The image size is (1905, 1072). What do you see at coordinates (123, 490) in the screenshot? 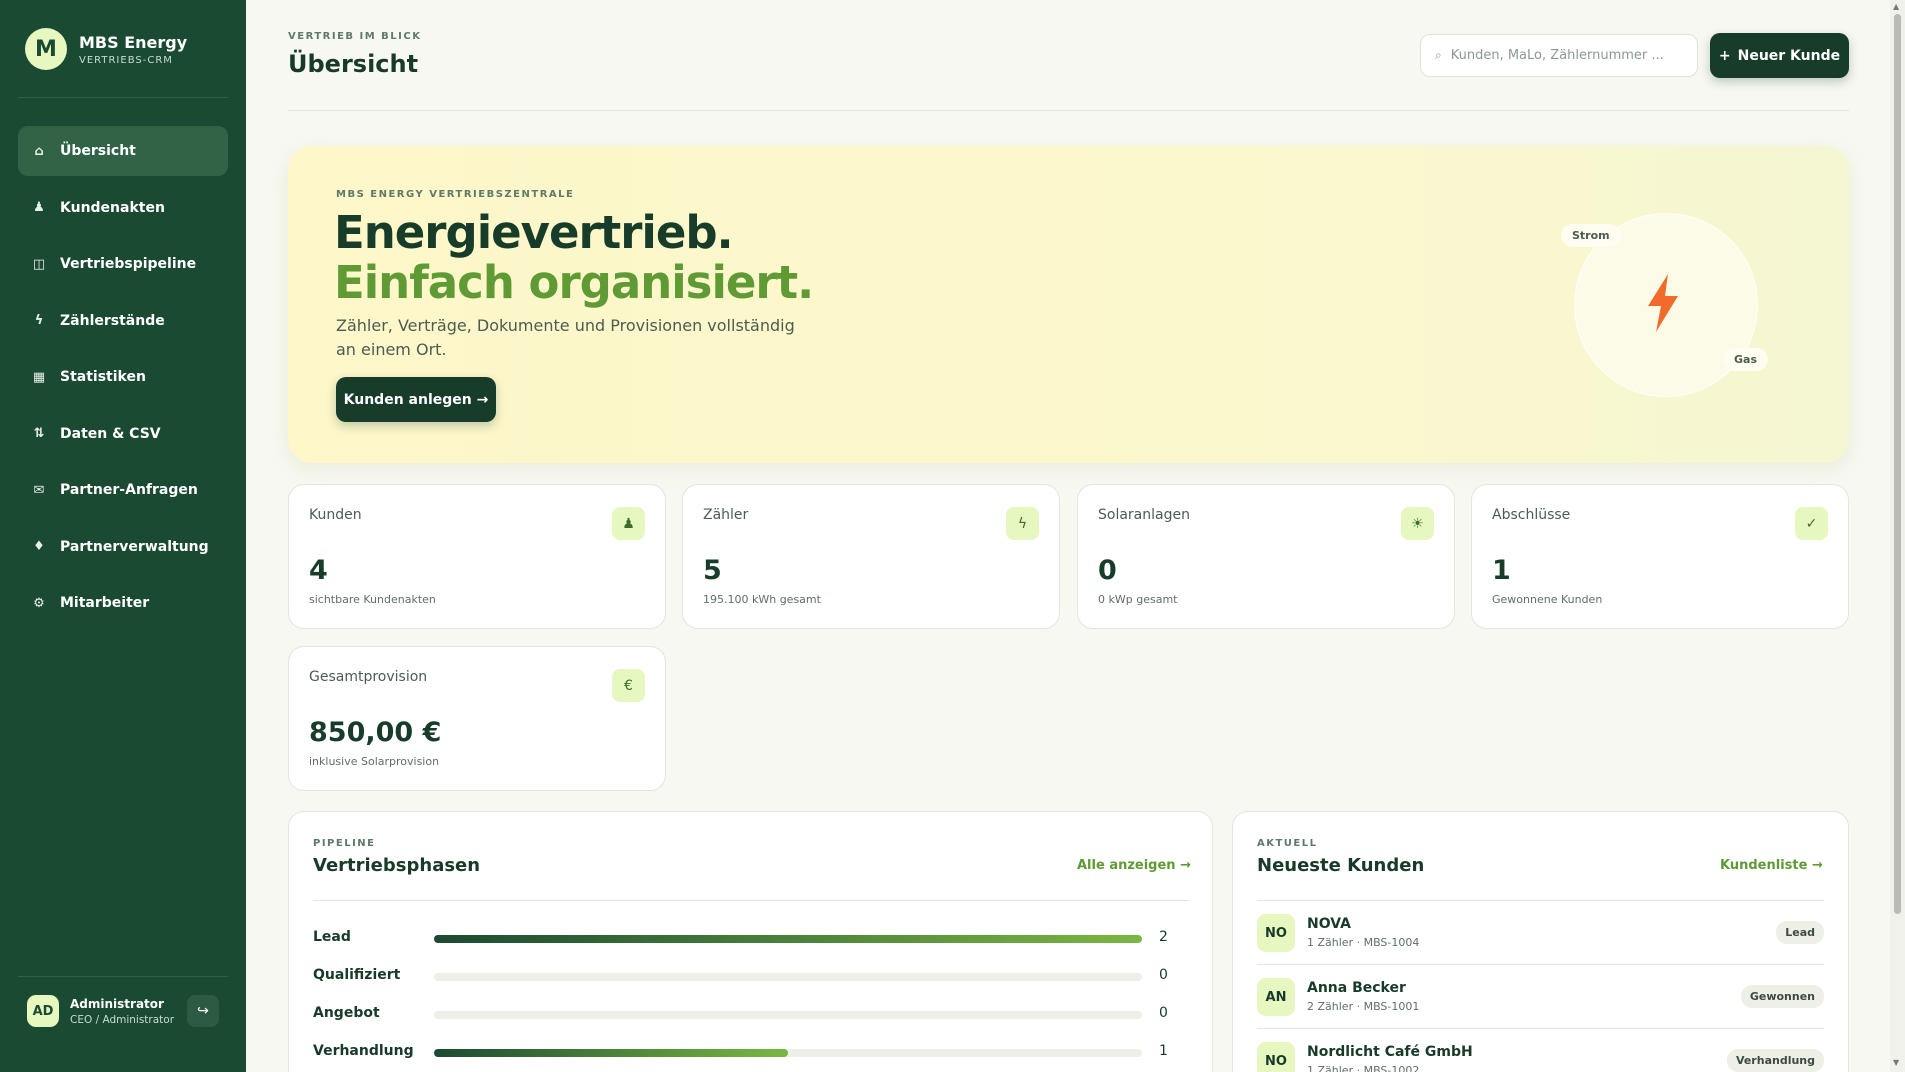
I see `sidebar-item-partner-anfragen: ✉ Partner-Anfragen` at bounding box center [123, 490].